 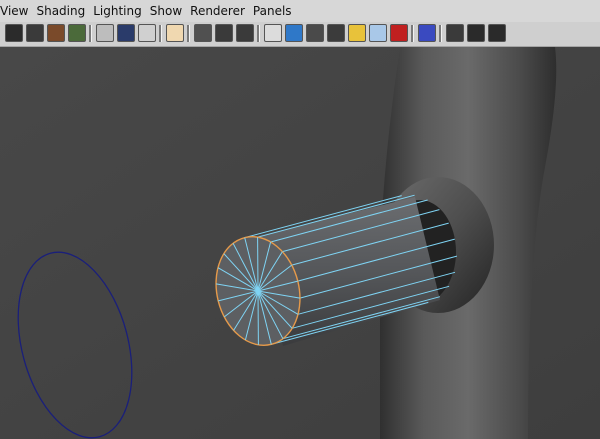 What do you see at coordinates (378, 33) in the screenshot?
I see `xray-icon` at bounding box center [378, 33].